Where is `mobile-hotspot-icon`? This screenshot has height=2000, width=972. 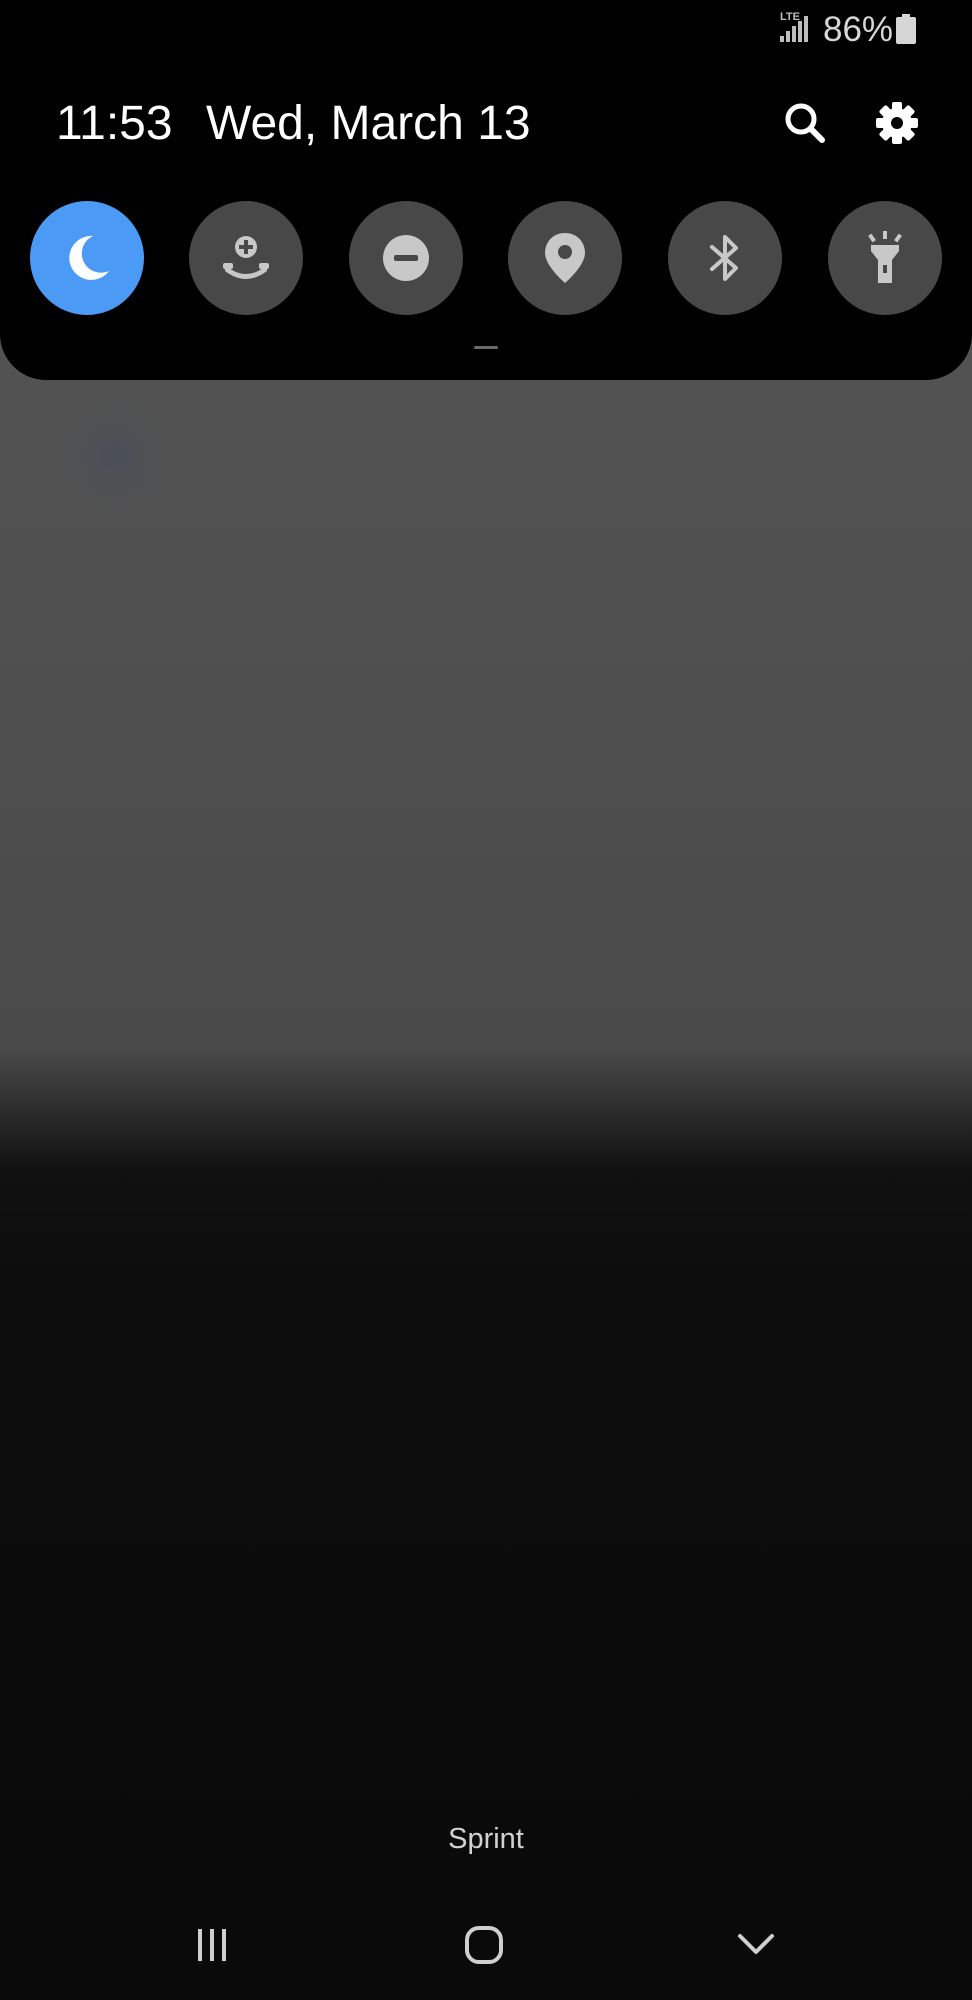
mobile-hotspot-icon is located at coordinates (246, 257).